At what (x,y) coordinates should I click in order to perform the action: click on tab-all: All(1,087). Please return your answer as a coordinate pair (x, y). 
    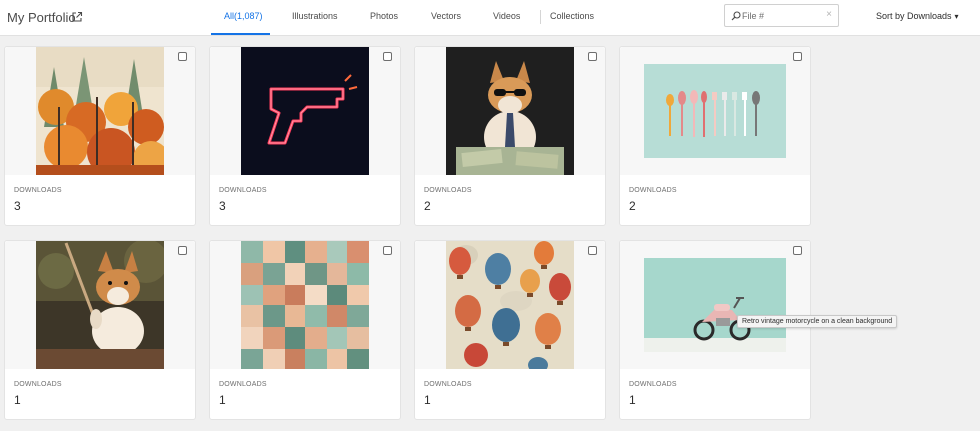
    Looking at the image, I should click on (243, 16).